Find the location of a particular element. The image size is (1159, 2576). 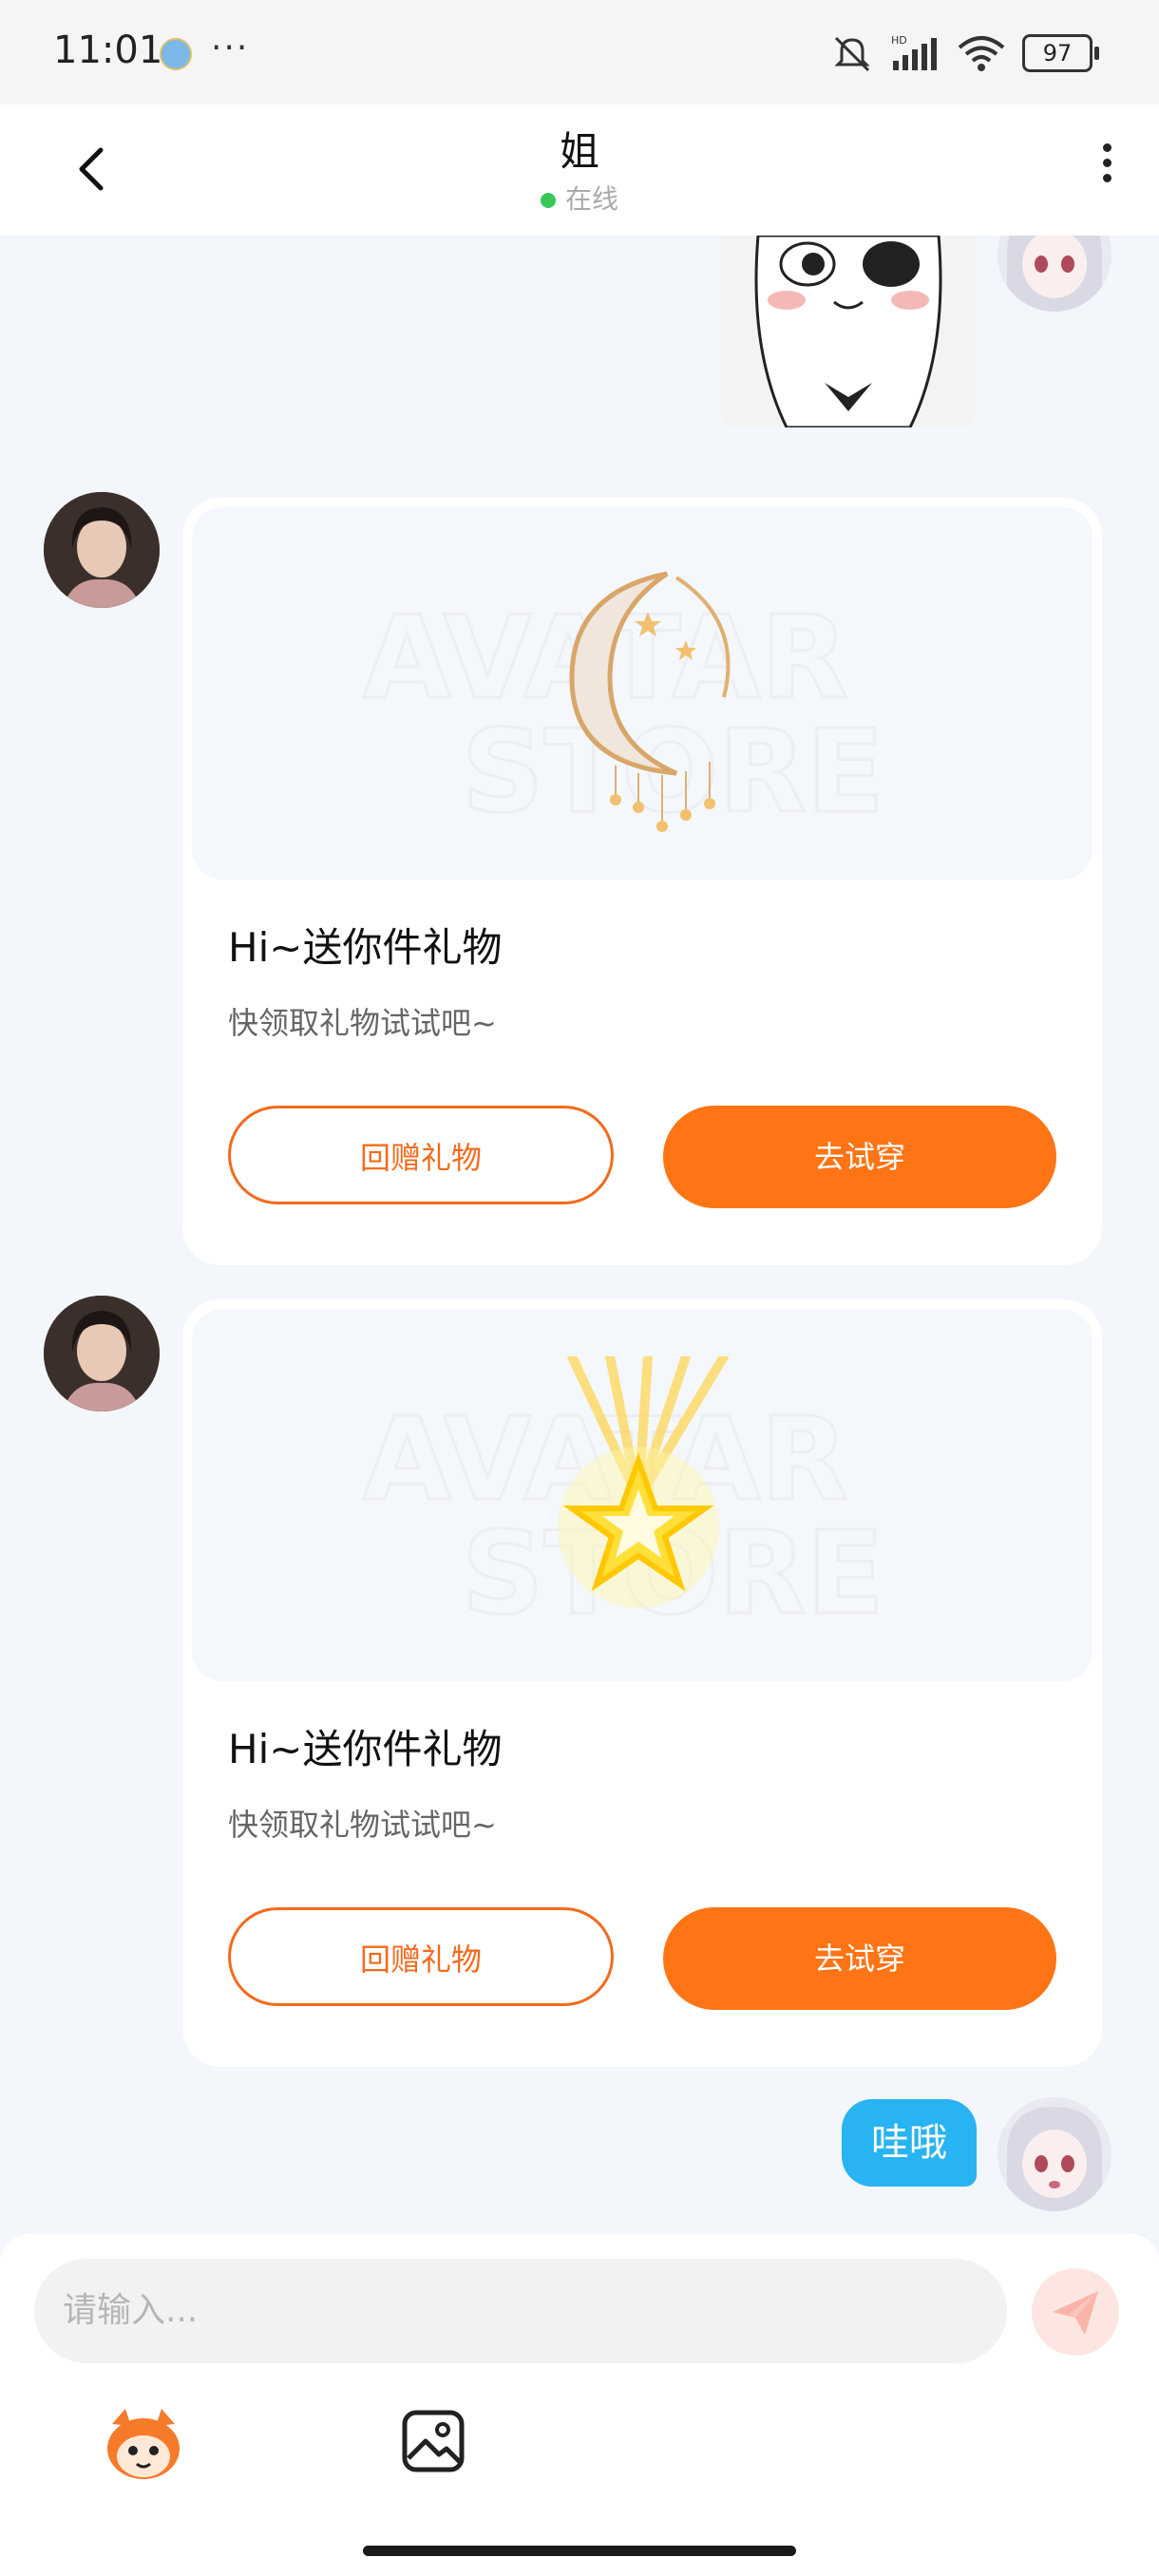

online-dot-icon is located at coordinates (548, 200).